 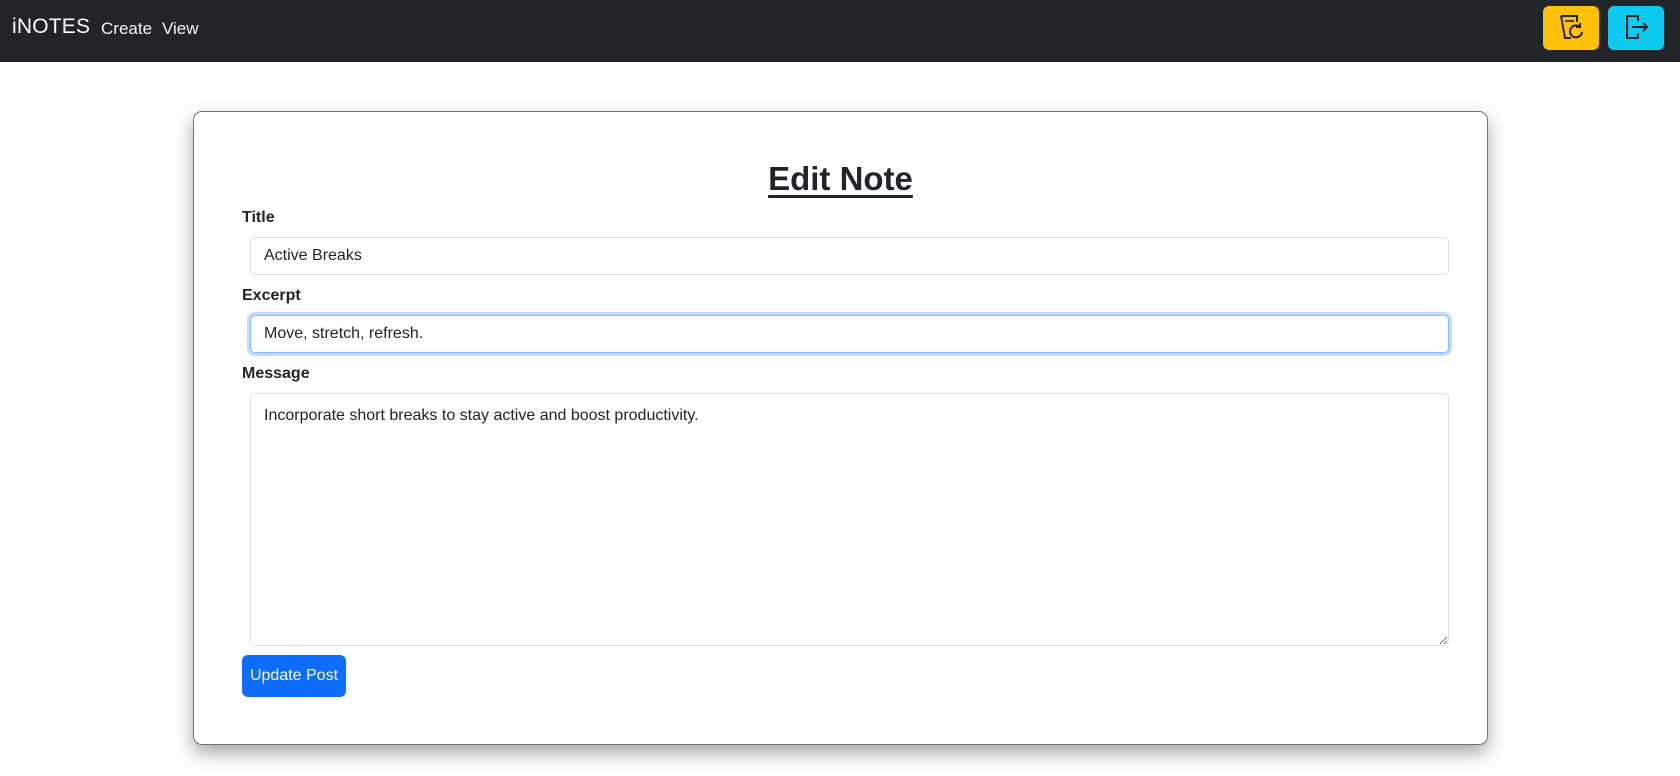 I want to click on top-navbar: iNOTES Create View, so click(x=840, y=31).